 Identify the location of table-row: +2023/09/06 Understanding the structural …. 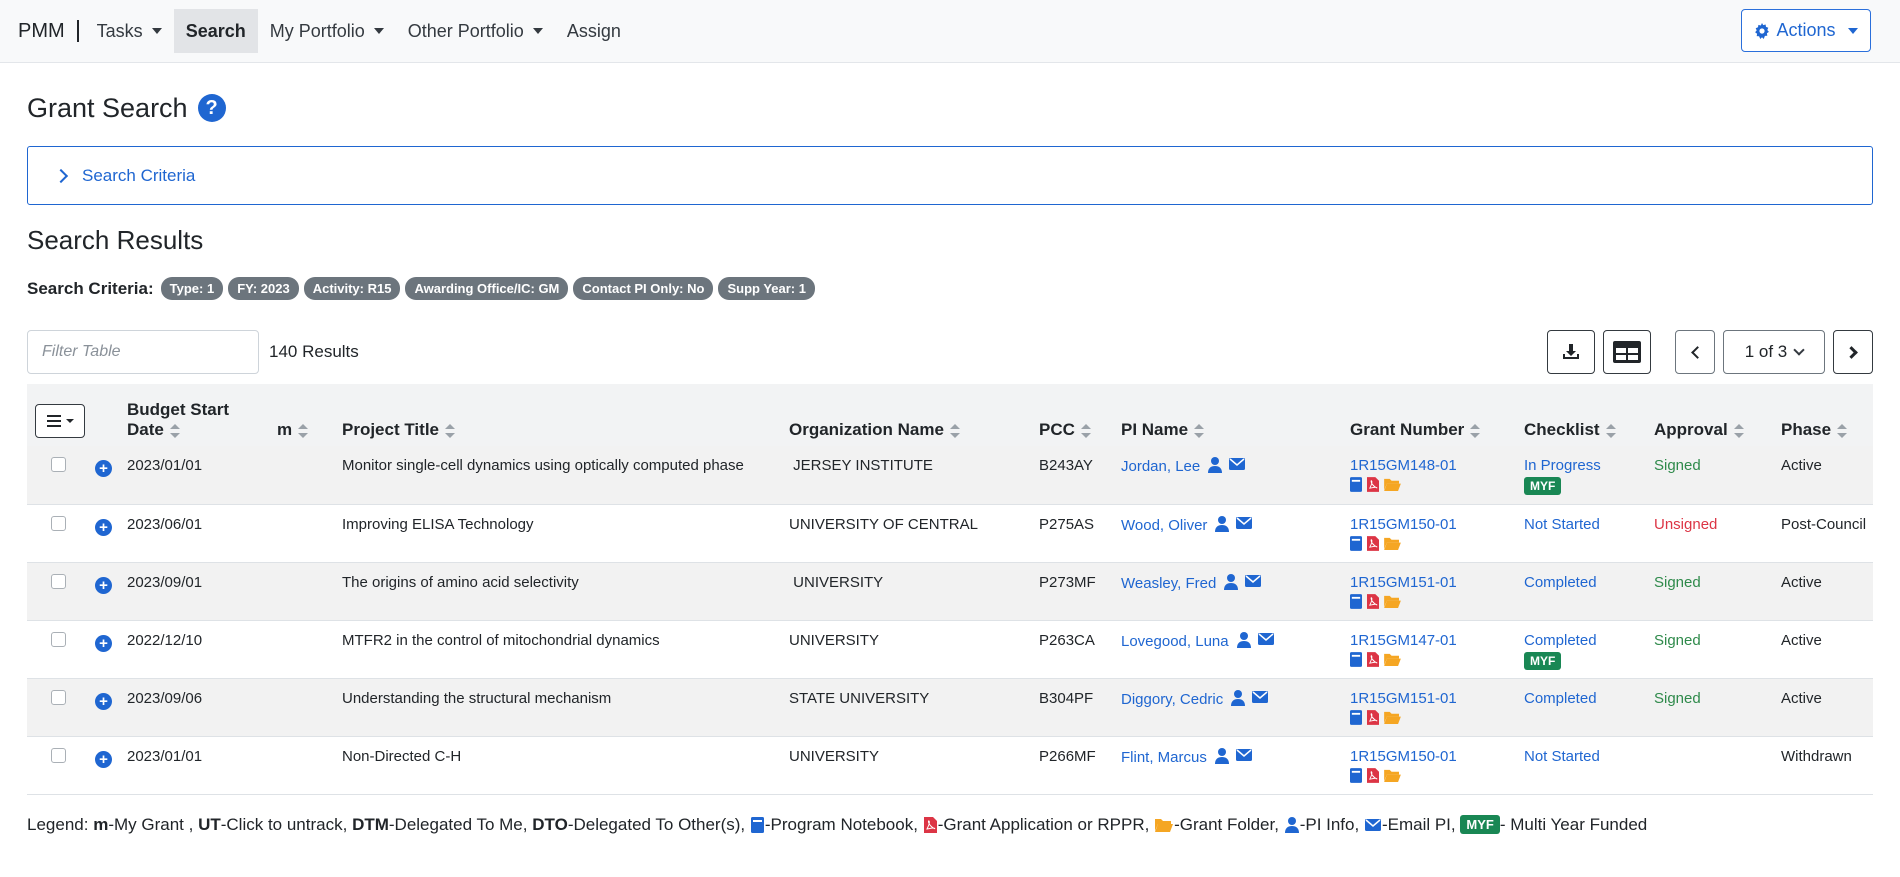
(950, 707).